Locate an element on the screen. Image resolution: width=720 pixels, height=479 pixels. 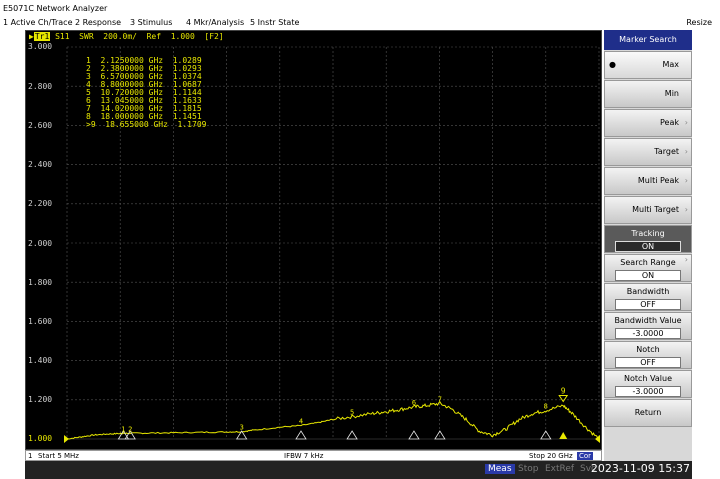
left-strip is located at coordinates (12, 254).